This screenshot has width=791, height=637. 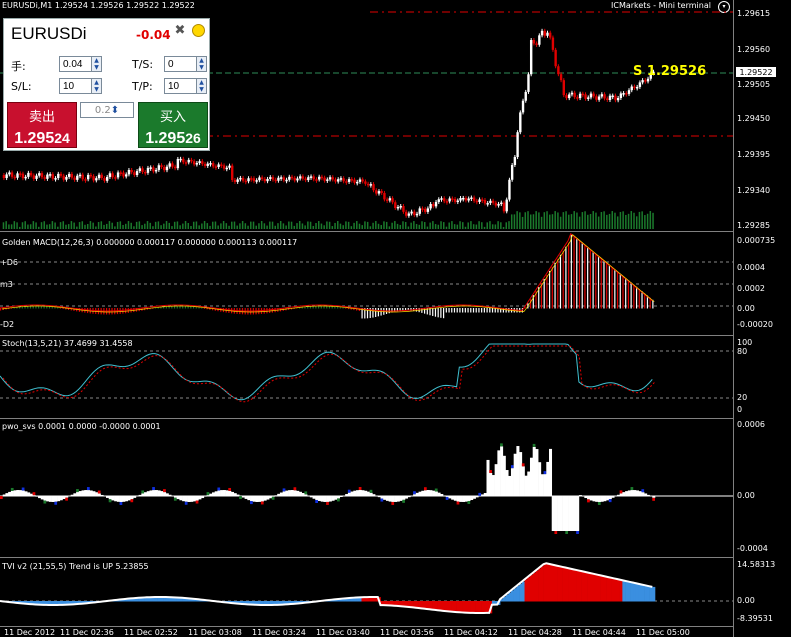 I want to click on axis-tick-label: 100, so click(x=745, y=342).